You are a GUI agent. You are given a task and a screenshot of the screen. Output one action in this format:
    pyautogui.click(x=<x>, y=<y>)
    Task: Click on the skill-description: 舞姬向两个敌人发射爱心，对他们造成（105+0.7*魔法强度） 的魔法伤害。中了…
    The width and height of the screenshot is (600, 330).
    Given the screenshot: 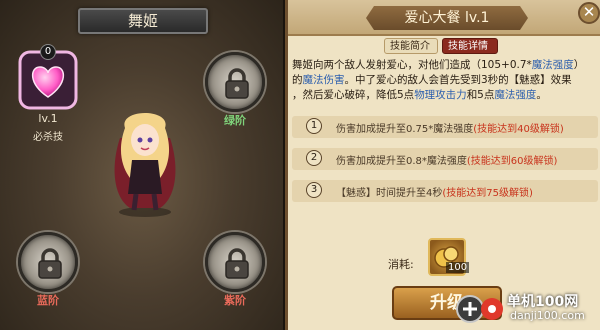 What is the action you would take?
    pyautogui.click(x=445, y=80)
    